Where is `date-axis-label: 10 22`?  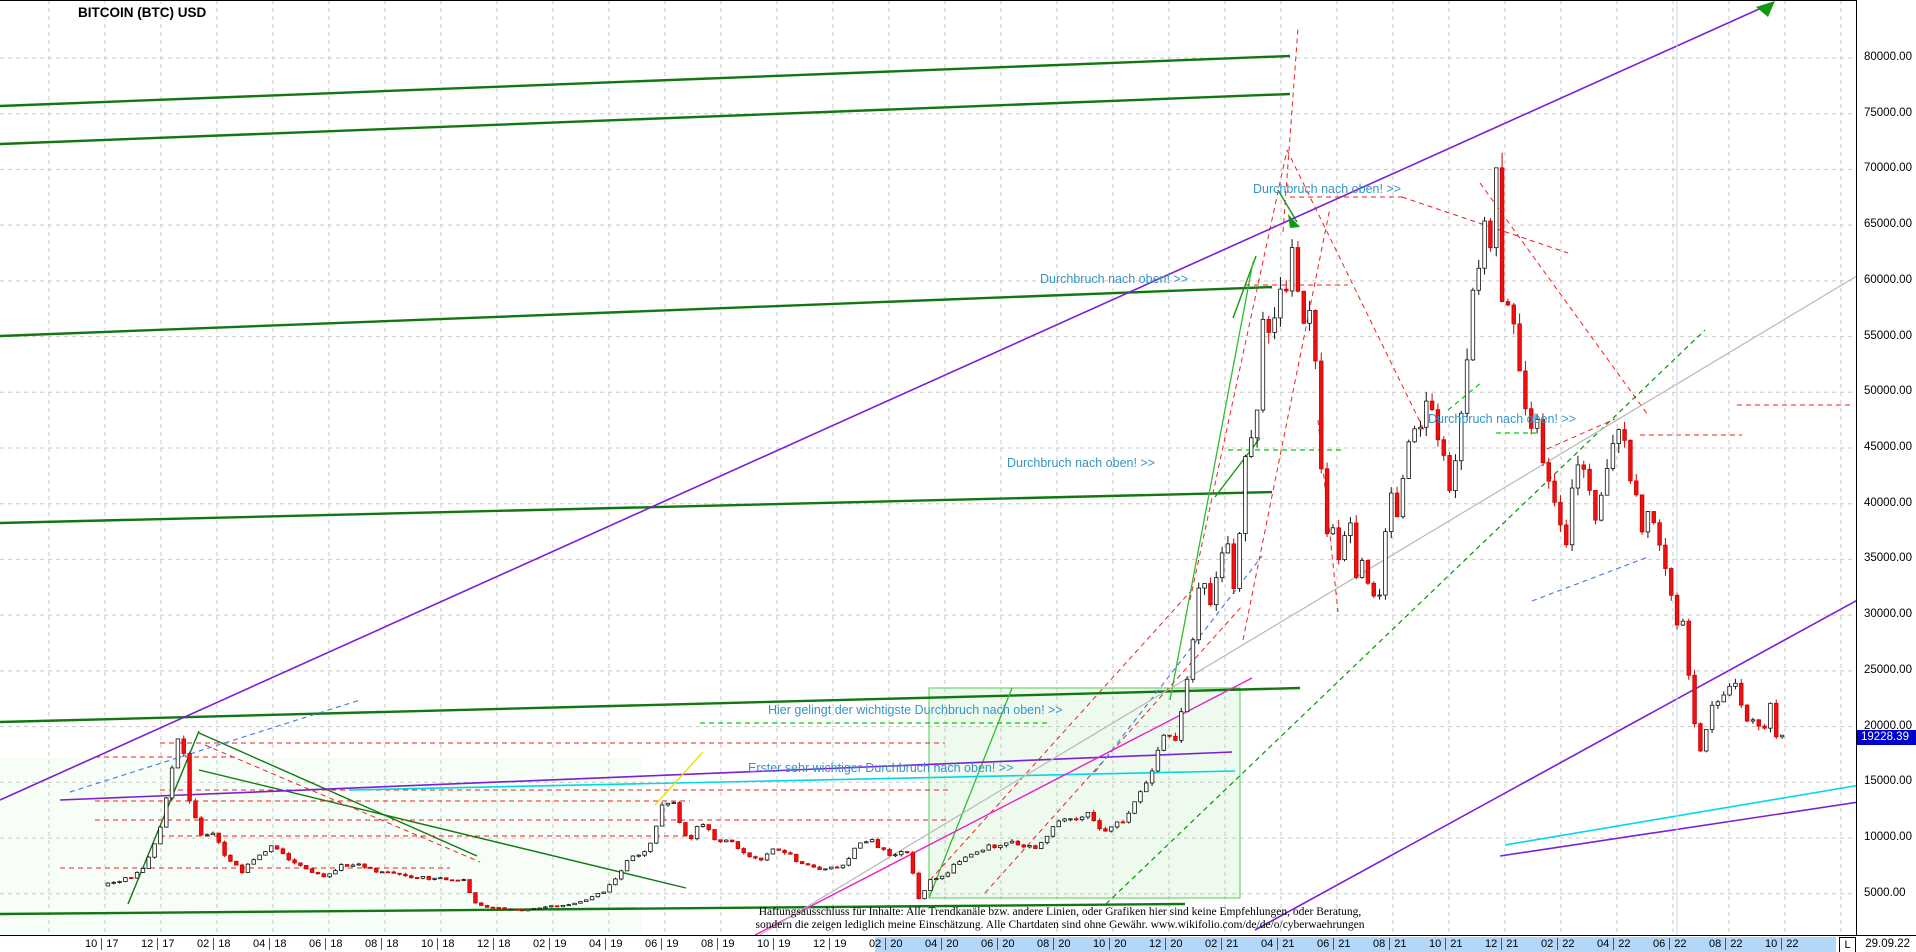
date-axis-label: 10 22 is located at coordinates (1782, 944).